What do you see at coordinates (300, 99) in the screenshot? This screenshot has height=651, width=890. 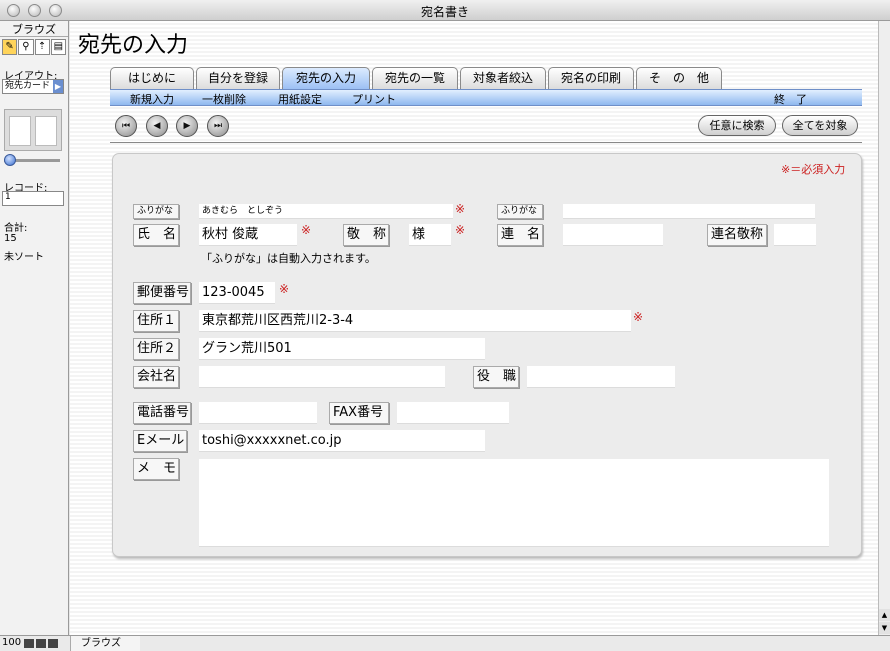 I see `page-setup-button: 用紙設定` at bounding box center [300, 99].